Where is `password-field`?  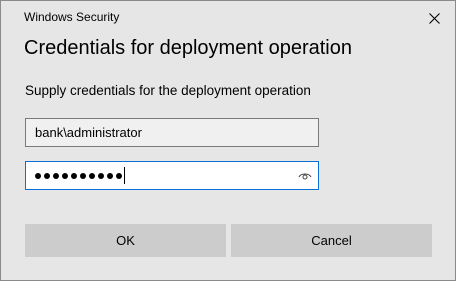
password-field is located at coordinates (172, 175).